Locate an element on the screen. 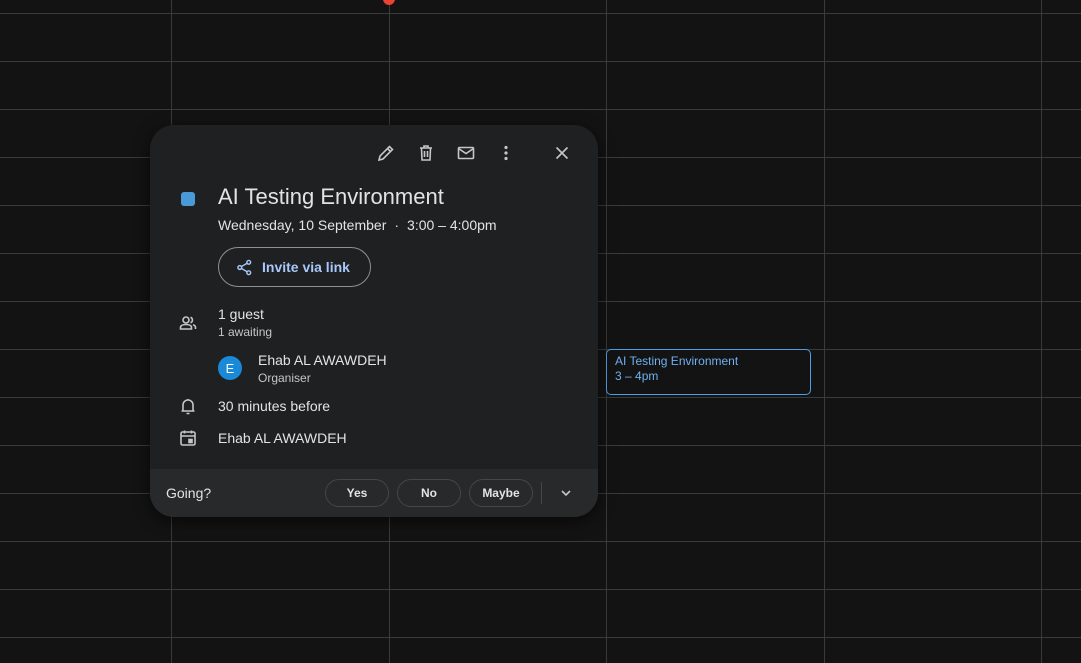 The image size is (1081, 663). invite-via-link-button: Invite via link is located at coordinates (294, 267).